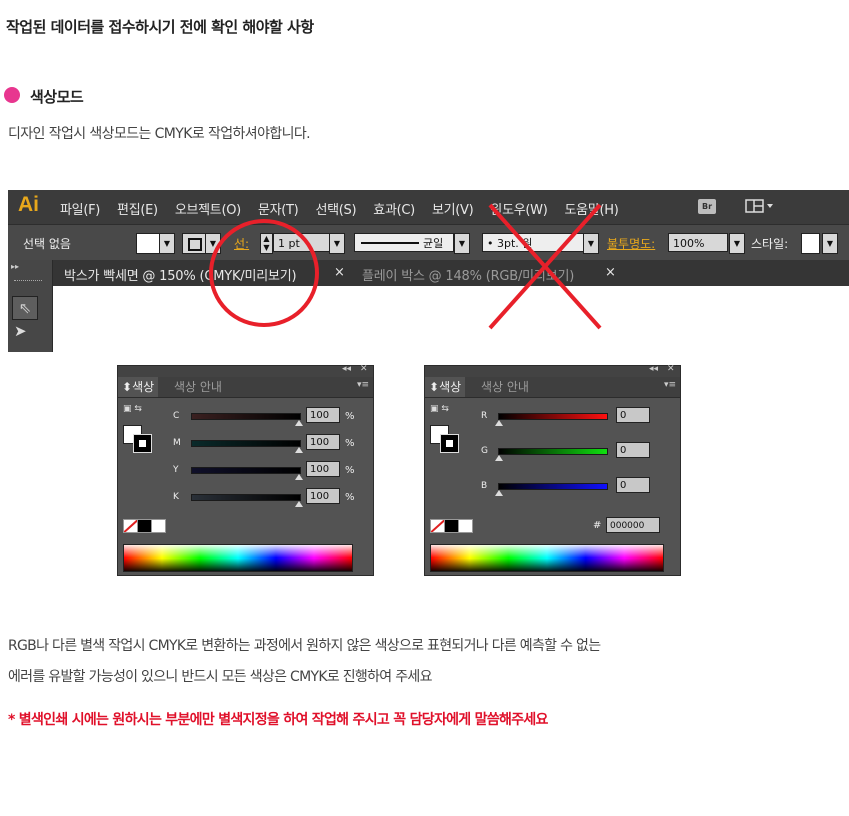  I want to click on blue-value-field: 0, so click(633, 485).